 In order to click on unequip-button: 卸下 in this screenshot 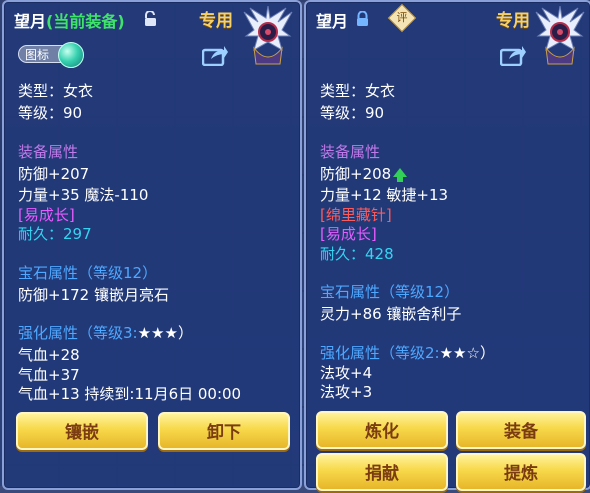, I will do `click(224, 431)`.